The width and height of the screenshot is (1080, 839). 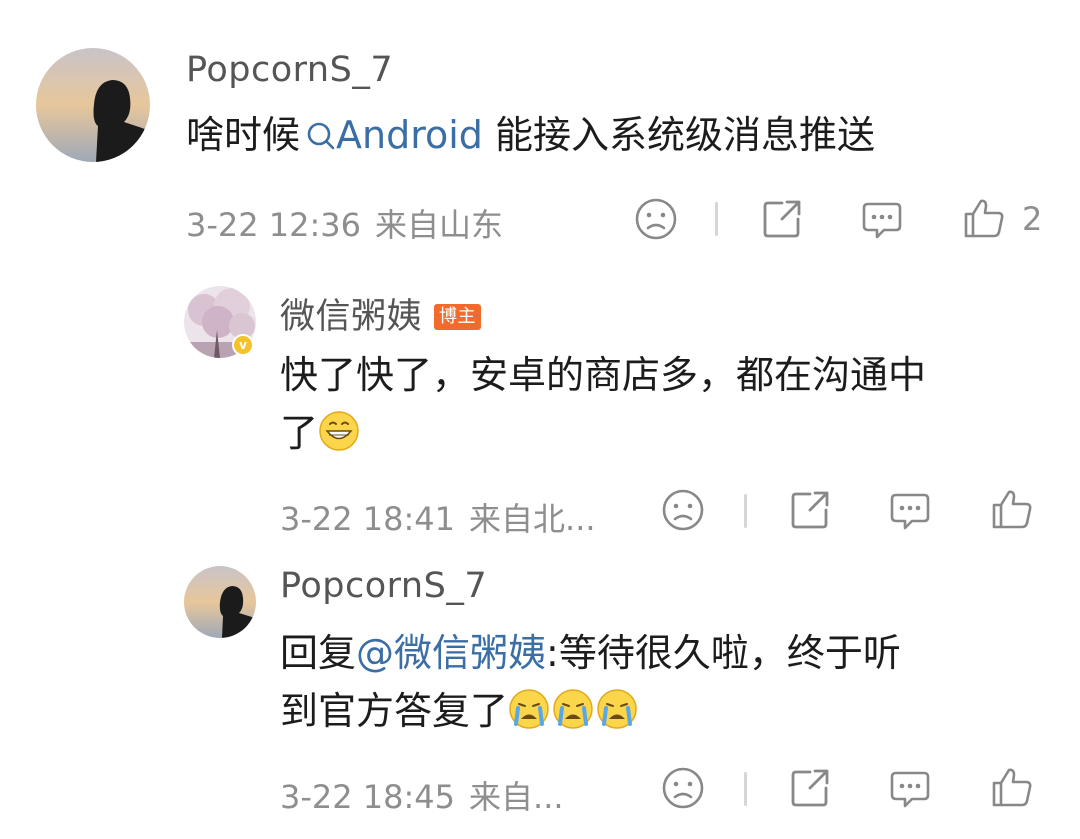 I want to click on search-icon, so click(x=321, y=136).